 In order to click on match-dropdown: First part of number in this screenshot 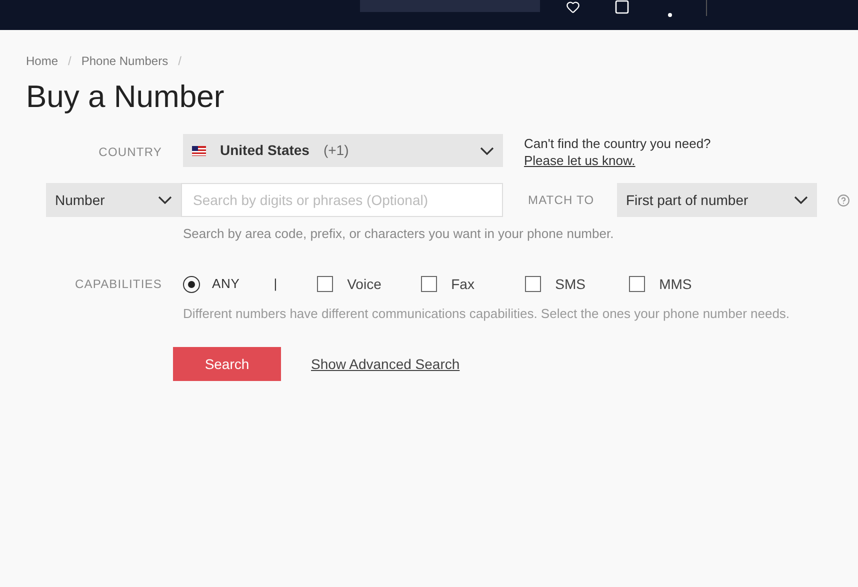, I will do `click(717, 200)`.